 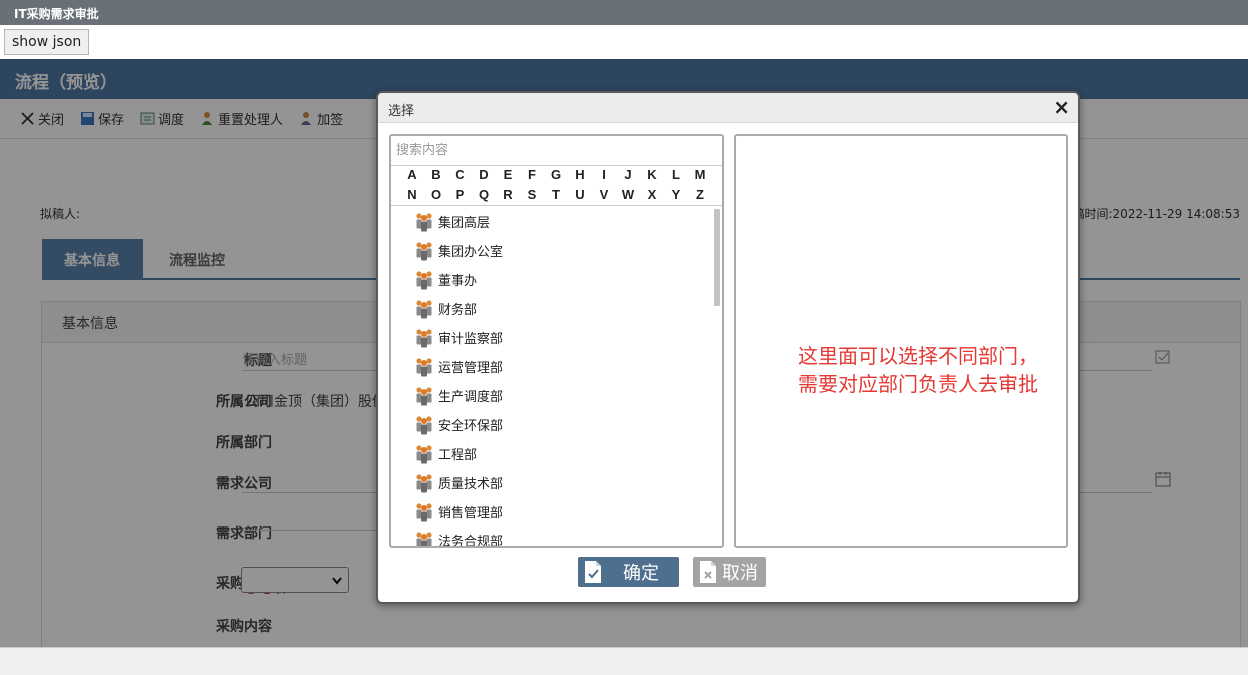 I want to click on department-name: 安全环保部, so click(x=471, y=426).